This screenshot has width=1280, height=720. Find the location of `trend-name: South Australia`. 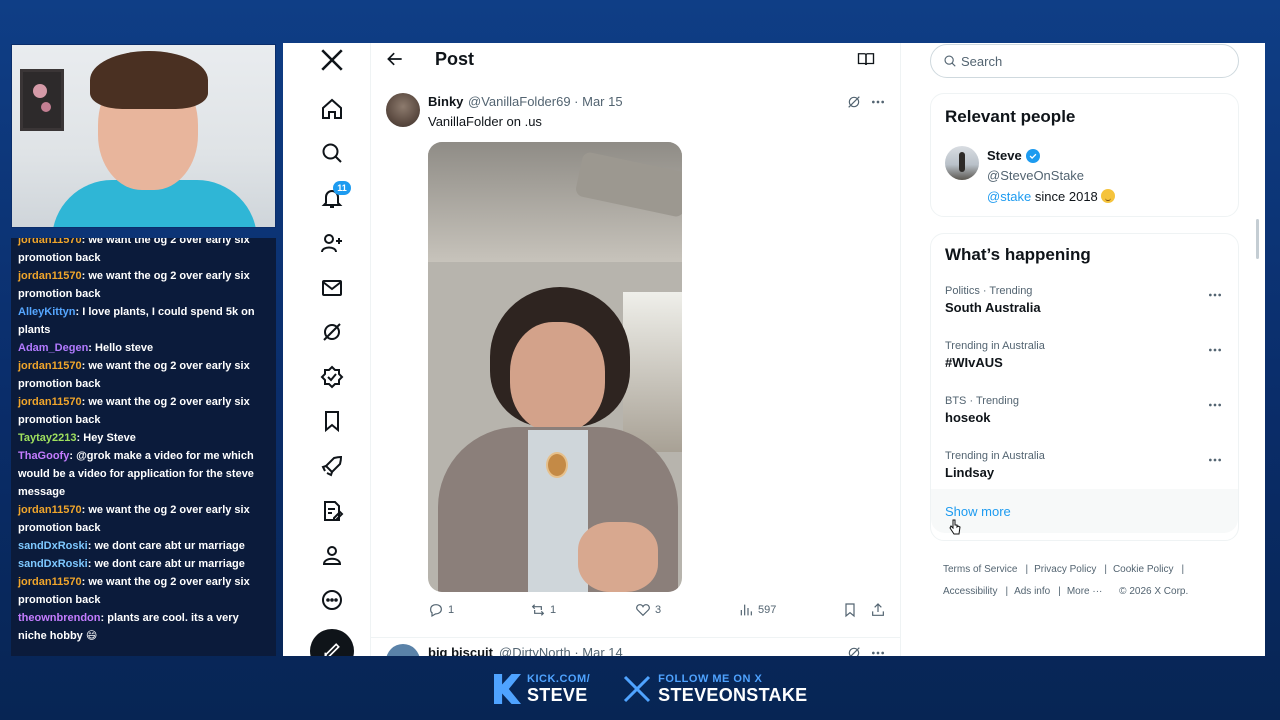

trend-name: South Australia is located at coordinates (993, 307).